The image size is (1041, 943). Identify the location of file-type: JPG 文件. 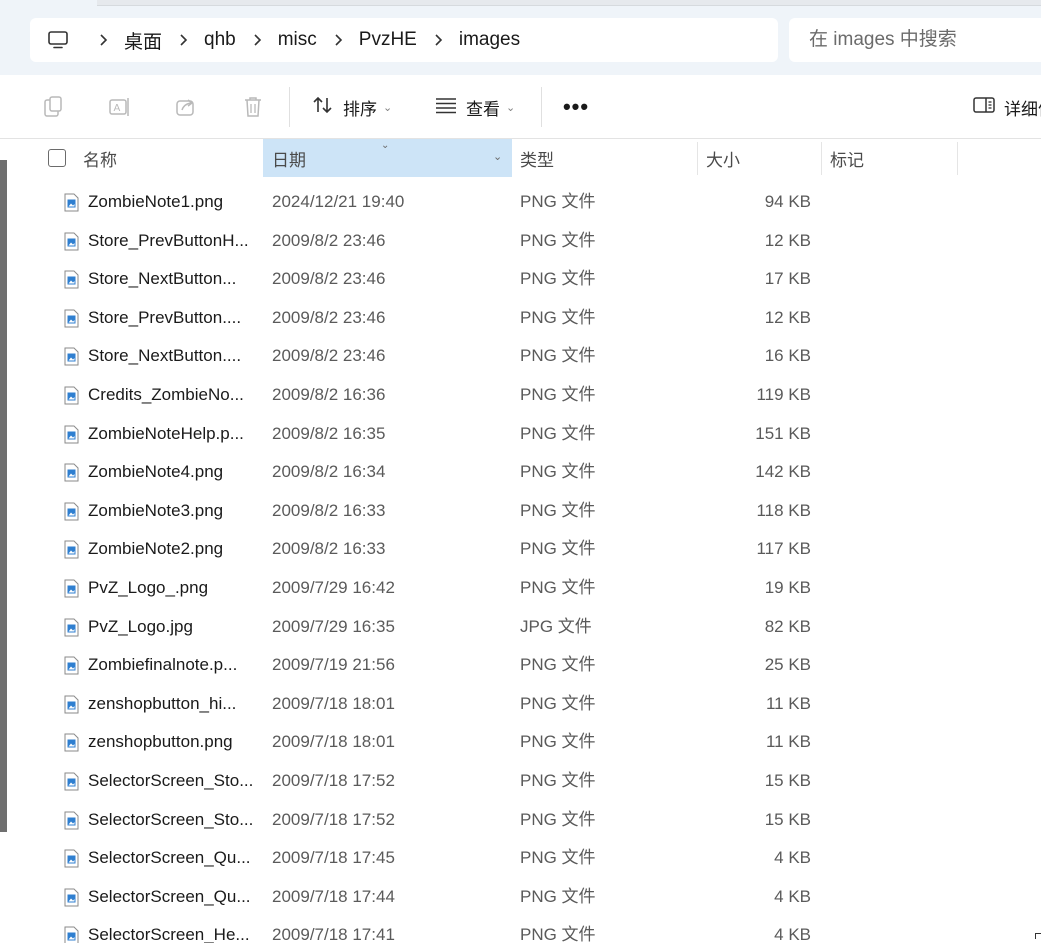
(556, 626).